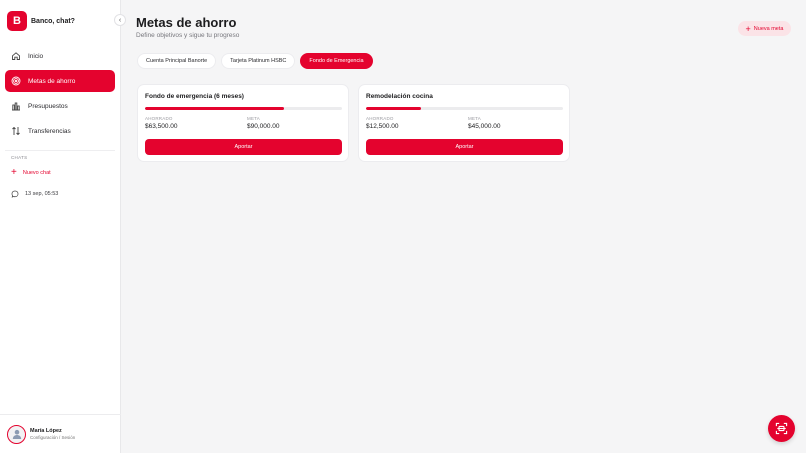  What do you see at coordinates (36, 173) in the screenshot?
I see `new-chat-label: Nuevo chat` at bounding box center [36, 173].